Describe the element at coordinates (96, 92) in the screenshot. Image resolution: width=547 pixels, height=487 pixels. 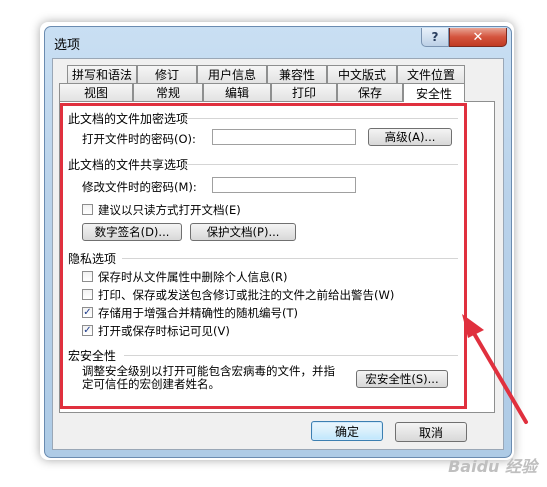
I see `tab-view: 视图` at that location.